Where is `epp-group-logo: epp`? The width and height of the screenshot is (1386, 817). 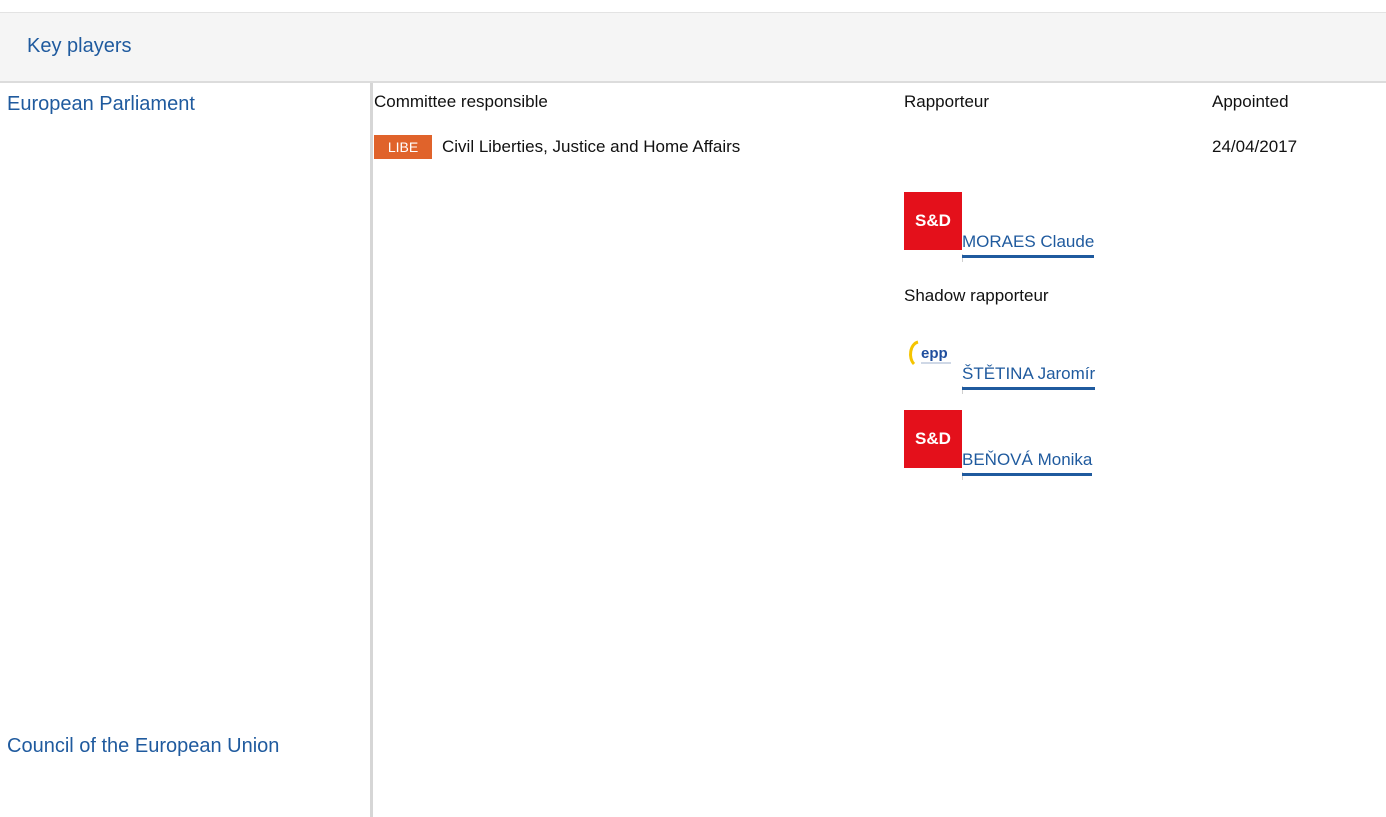
epp-group-logo: epp is located at coordinates (933, 353).